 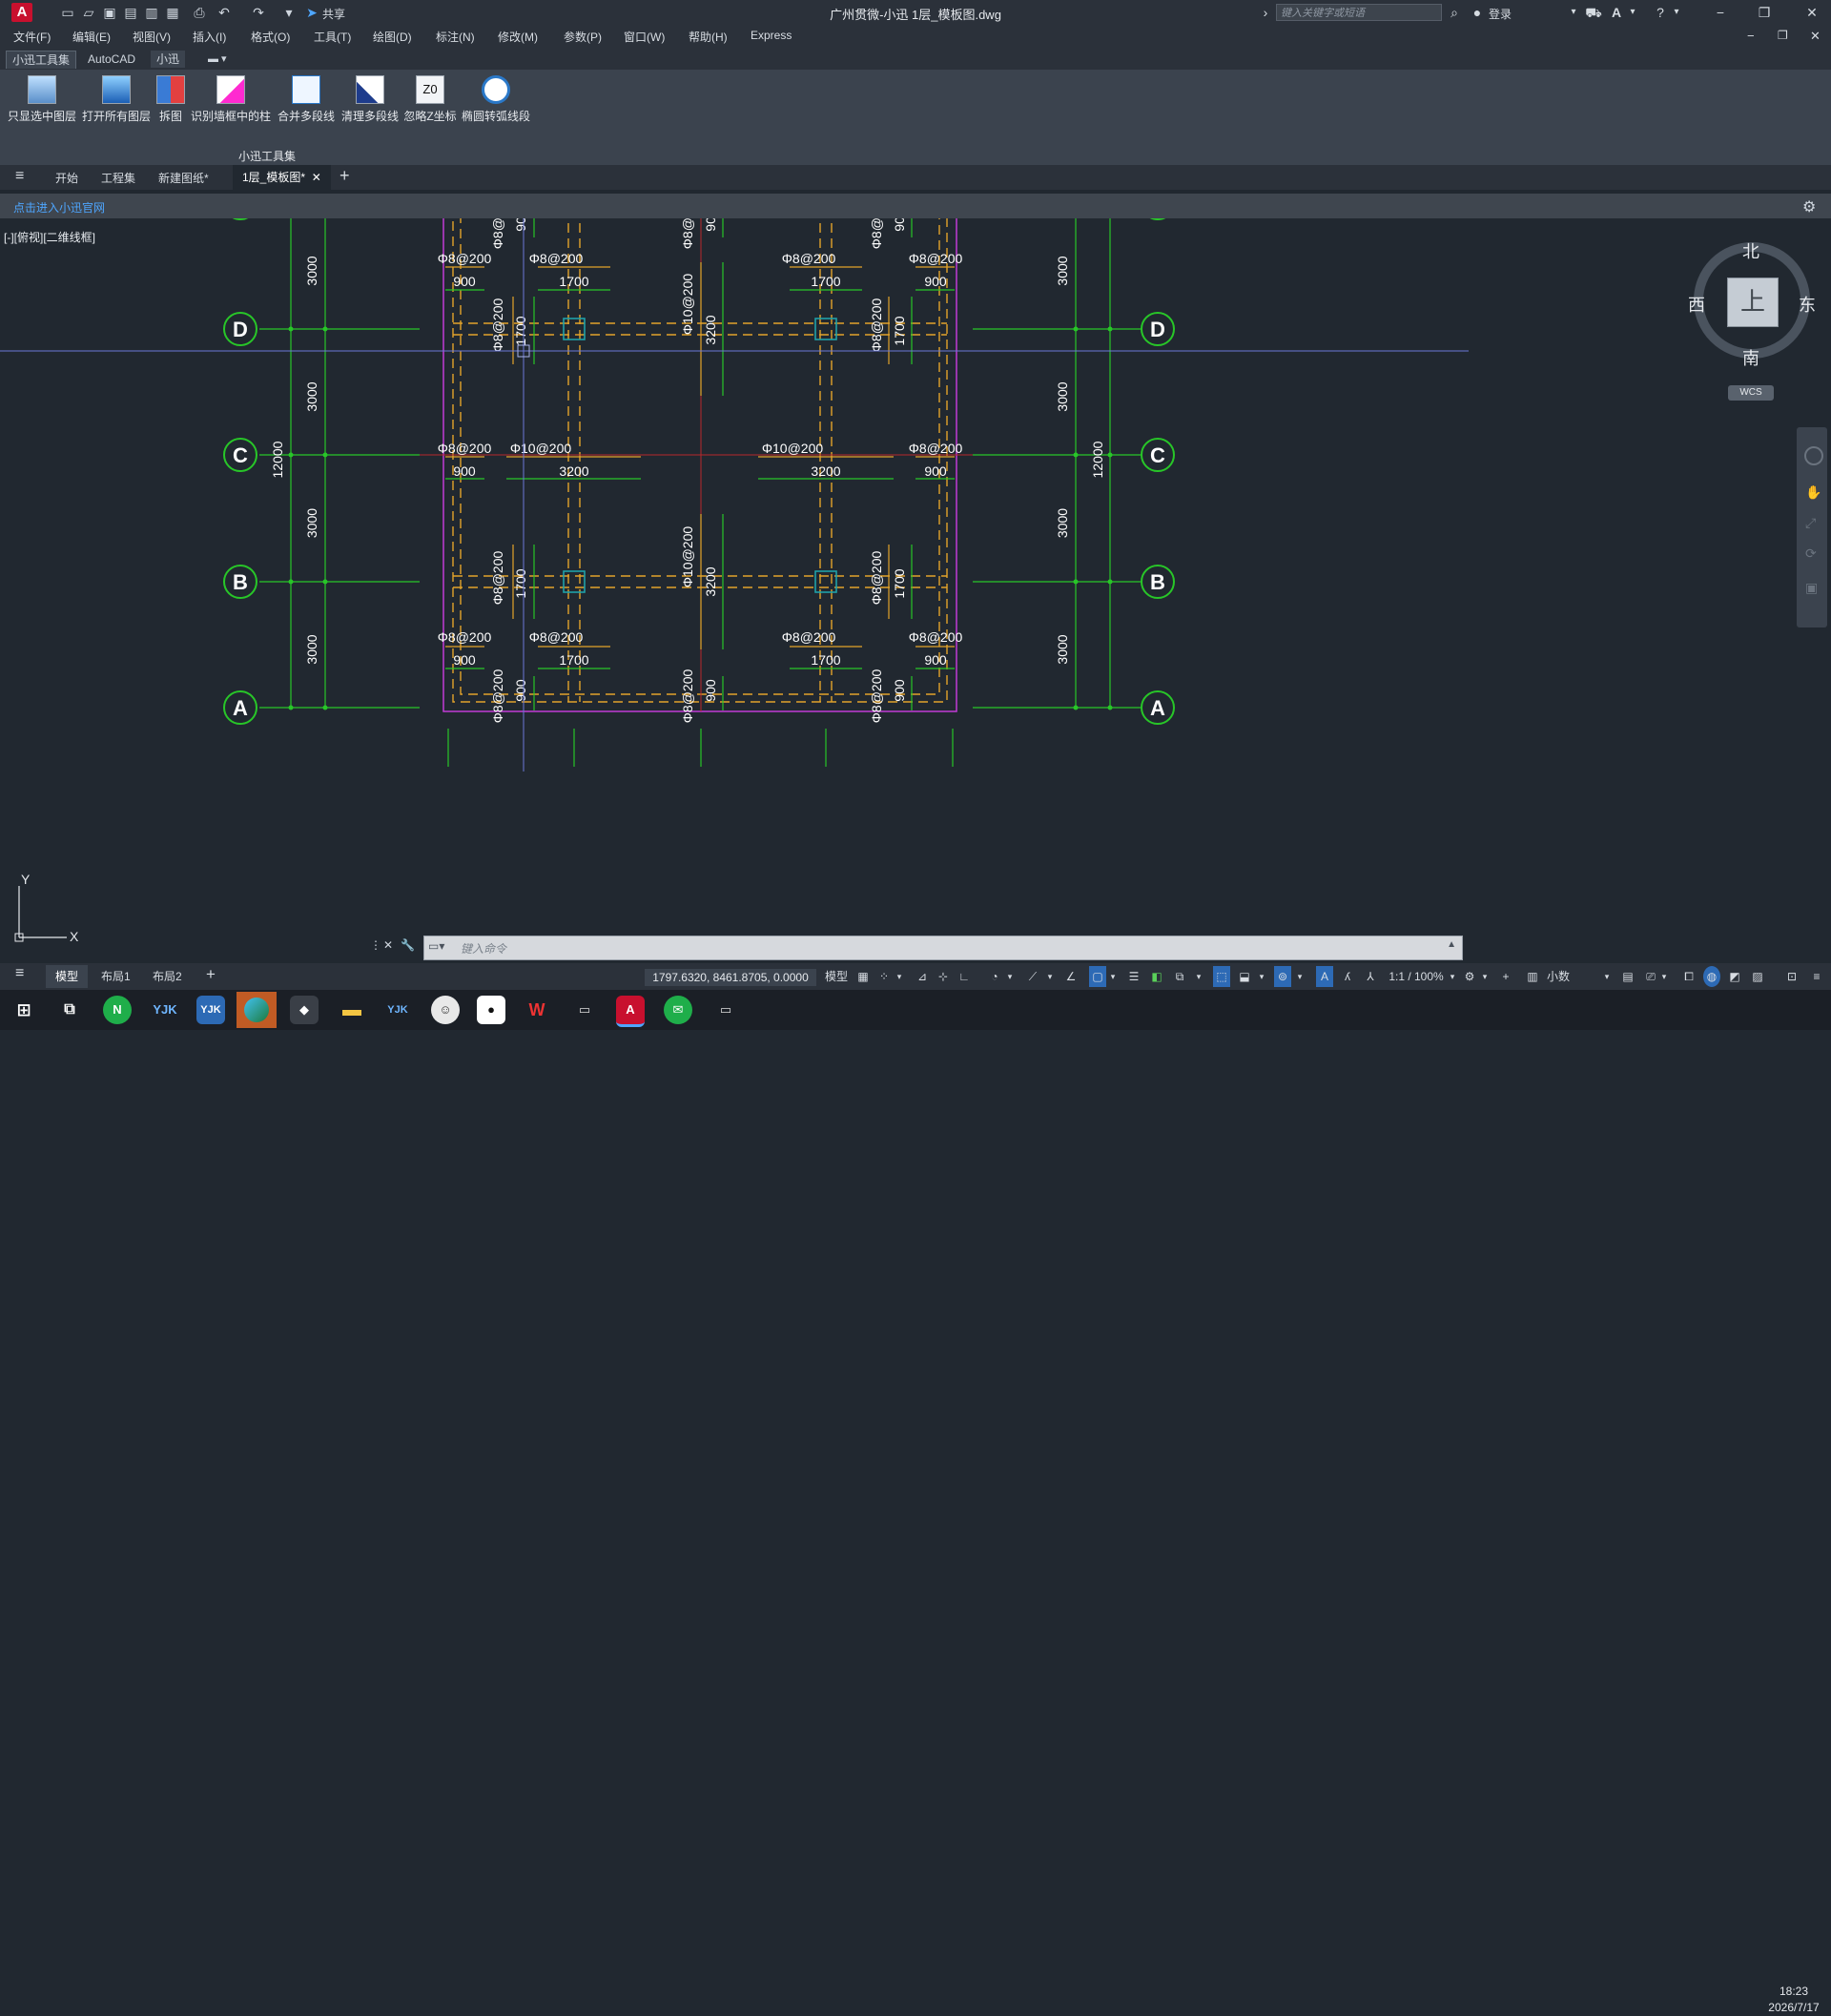 What do you see at coordinates (836, 976) in the screenshot?
I see `model-space-toggle: 模型` at bounding box center [836, 976].